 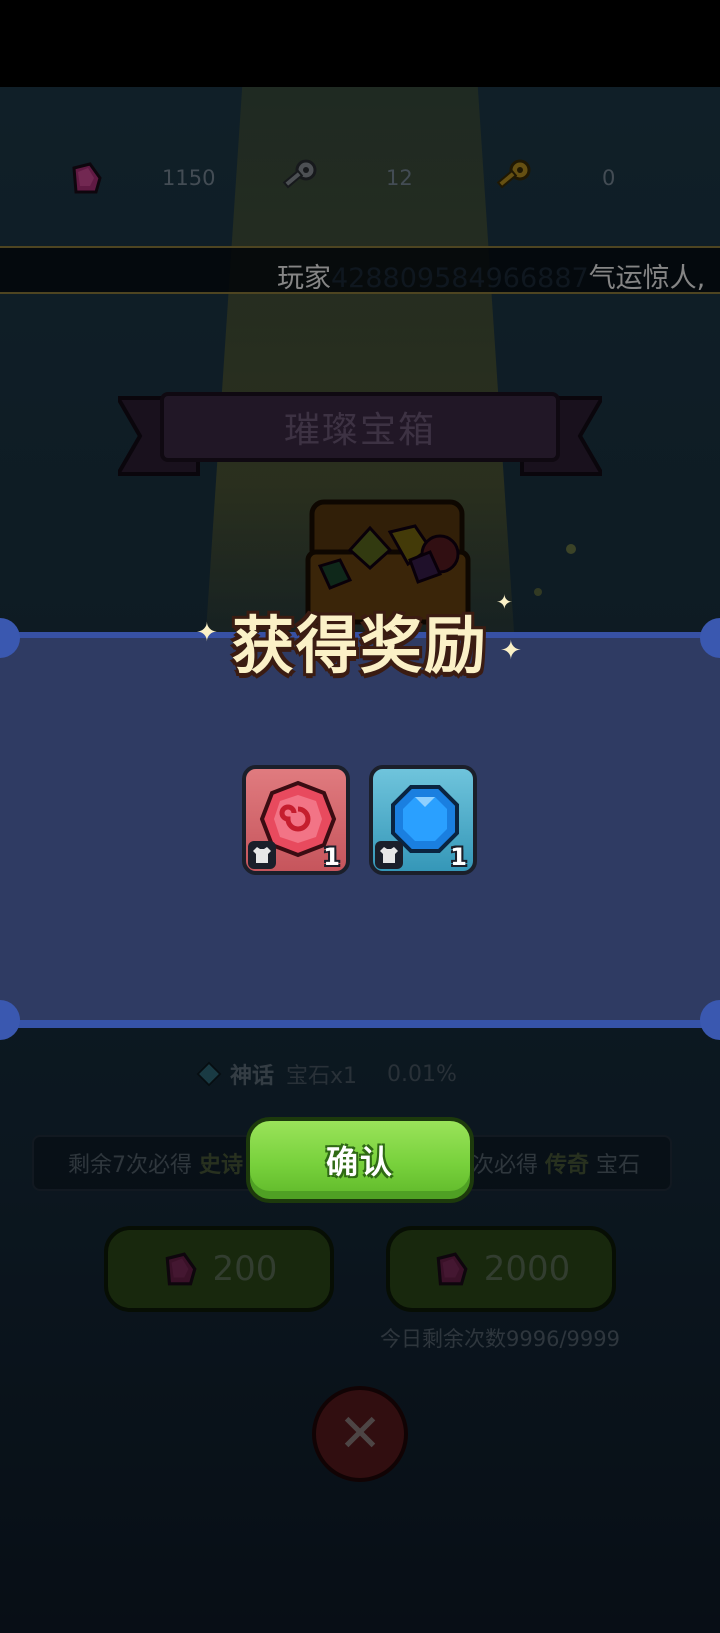 I want to click on confirm-label: 确认, so click(x=359, y=1162).